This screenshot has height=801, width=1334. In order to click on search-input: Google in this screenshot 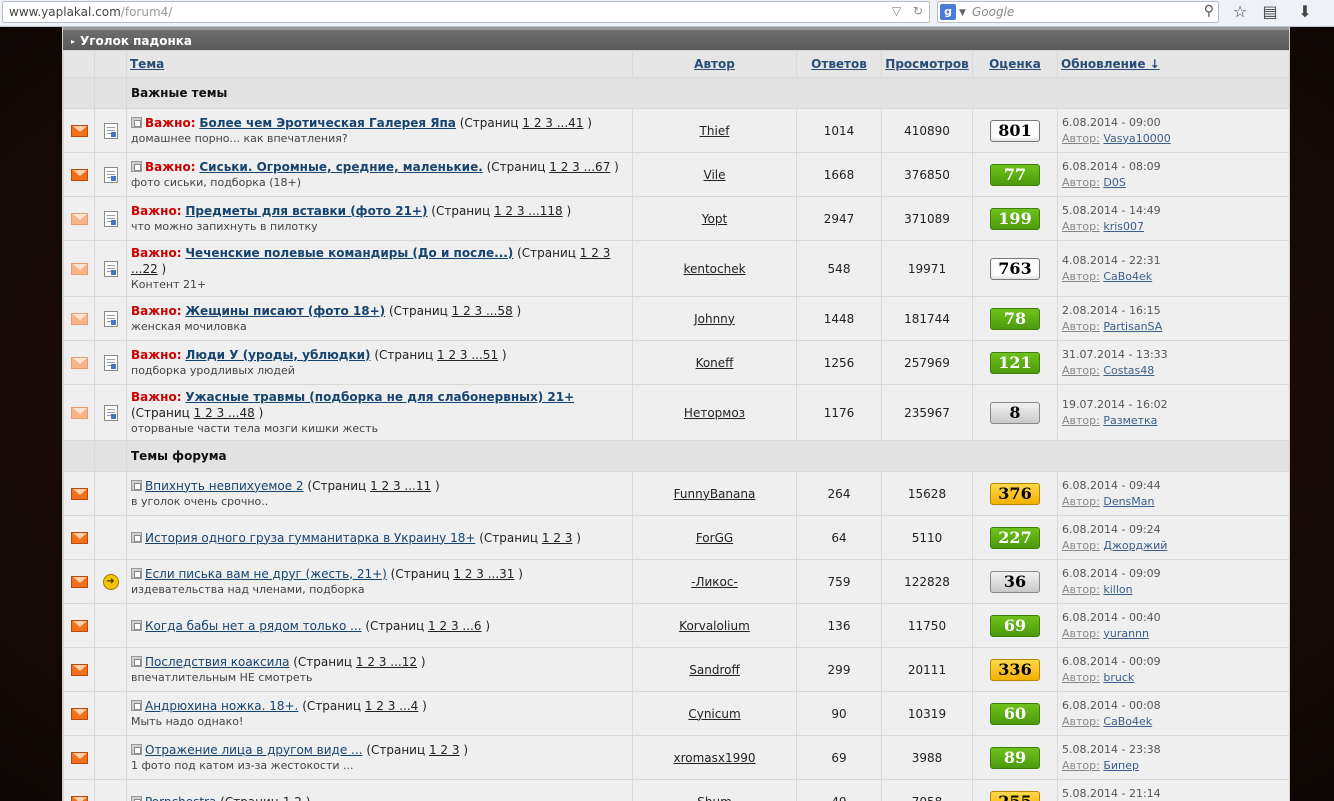, I will do `click(993, 12)`.